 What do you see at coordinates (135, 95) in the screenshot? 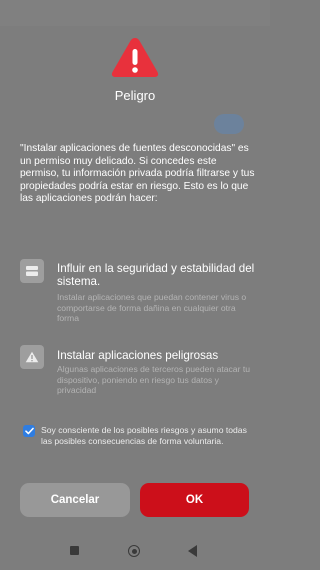
I see `dialog-title: Peligro` at bounding box center [135, 95].